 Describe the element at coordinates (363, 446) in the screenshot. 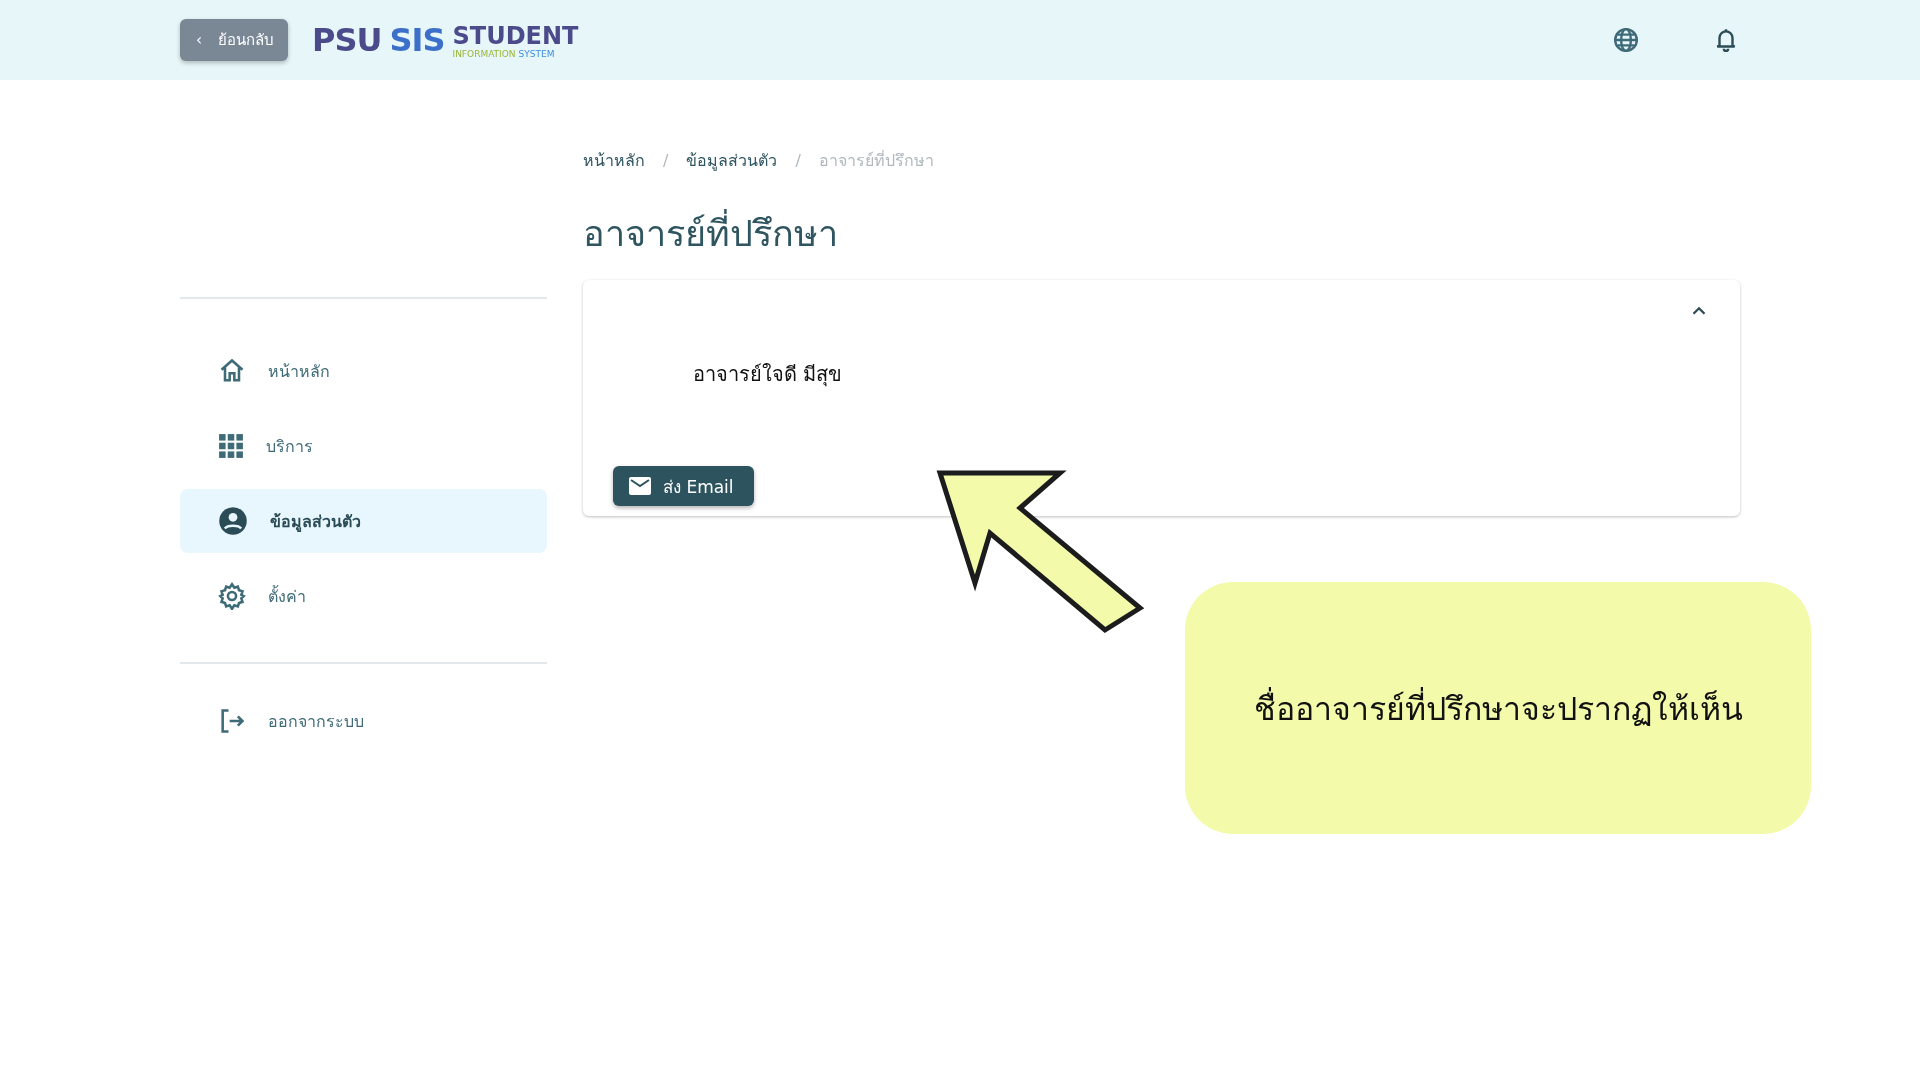

I see `sidebar-item: บริการ` at that location.